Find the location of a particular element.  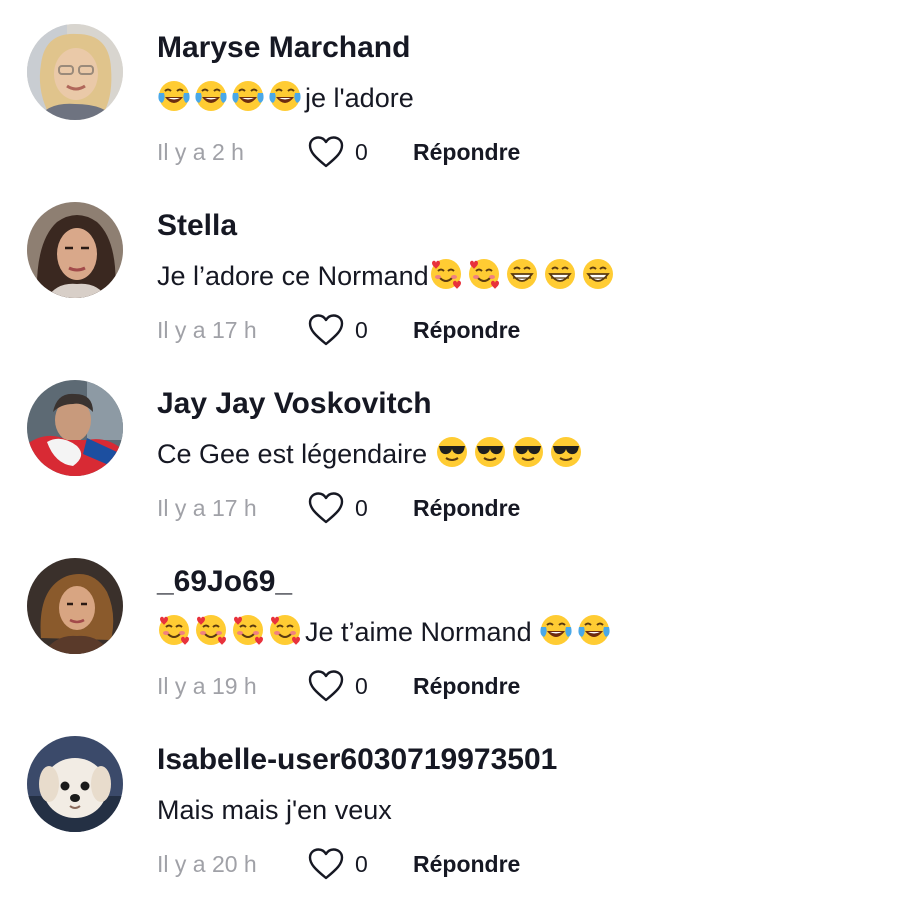

comment-text-body: je l'adore is located at coordinates (359, 98).